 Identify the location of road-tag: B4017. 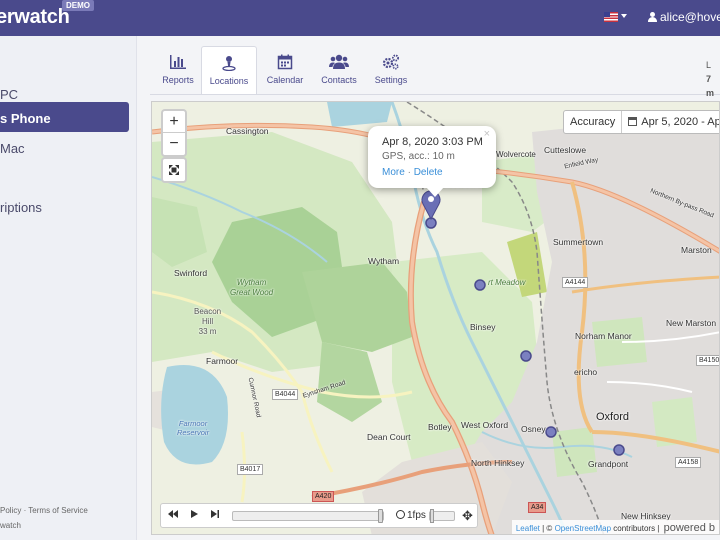
(250, 469).